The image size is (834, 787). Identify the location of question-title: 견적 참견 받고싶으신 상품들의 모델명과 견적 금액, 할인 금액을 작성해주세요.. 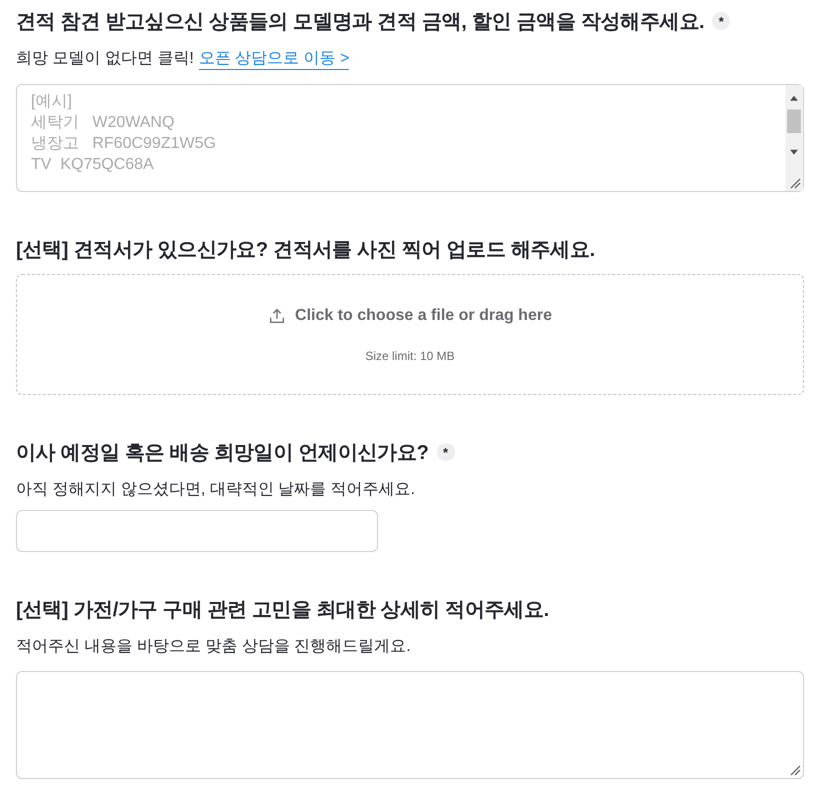
(360, 22).